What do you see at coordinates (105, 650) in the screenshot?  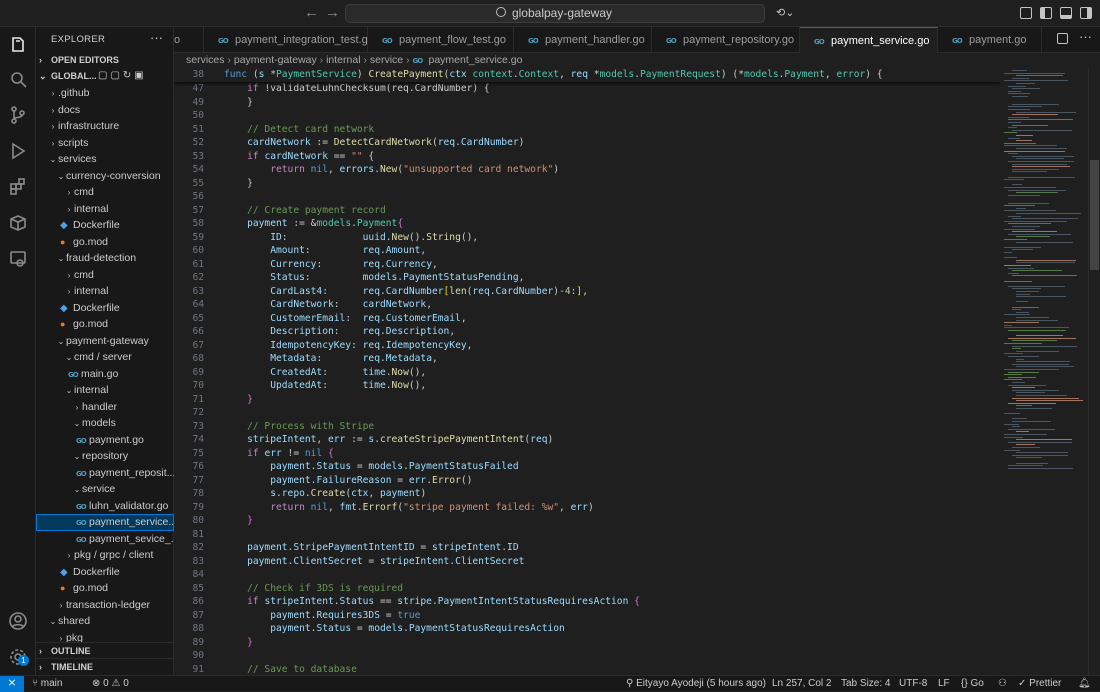 I see `outline-section: › OUTLINE` at bounding box center [105, 650].